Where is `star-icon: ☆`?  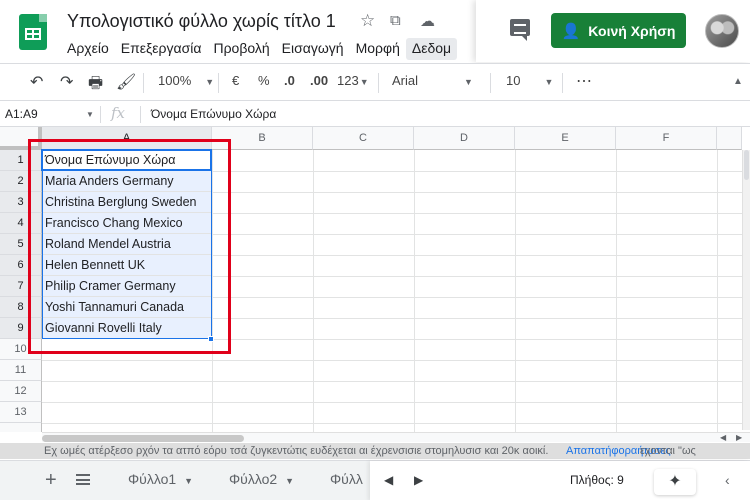 star-icon: ☆ is located at coordinates (367, 21).